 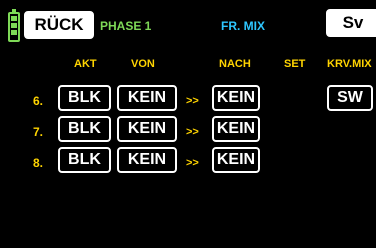 I want to click on column-header-von: VON, so click(x=143, y=64).